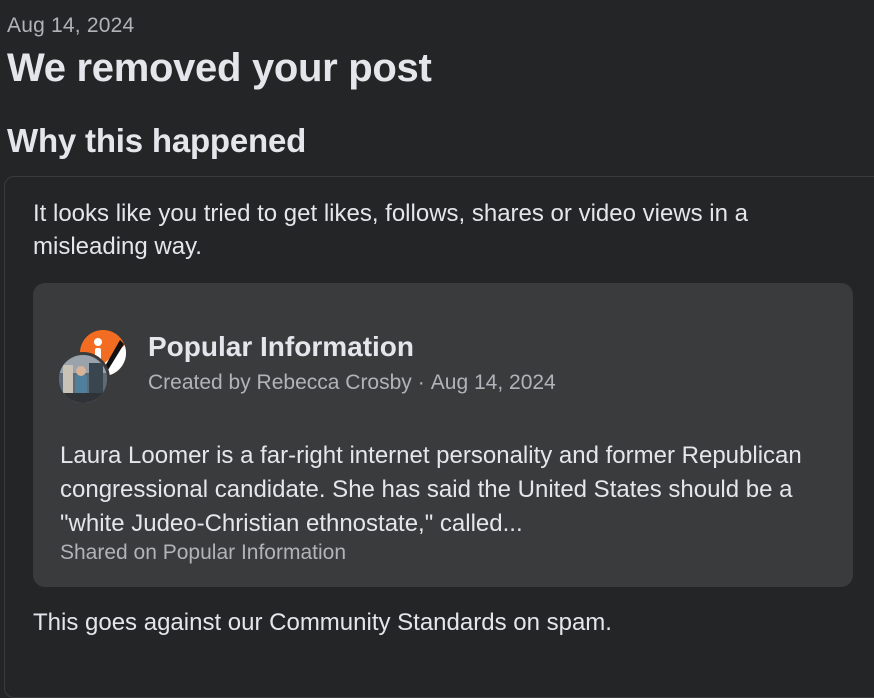 The width and height of the screenshot is (874, 698). I want to click on section-heading: Why this happened, so click(157, 140).